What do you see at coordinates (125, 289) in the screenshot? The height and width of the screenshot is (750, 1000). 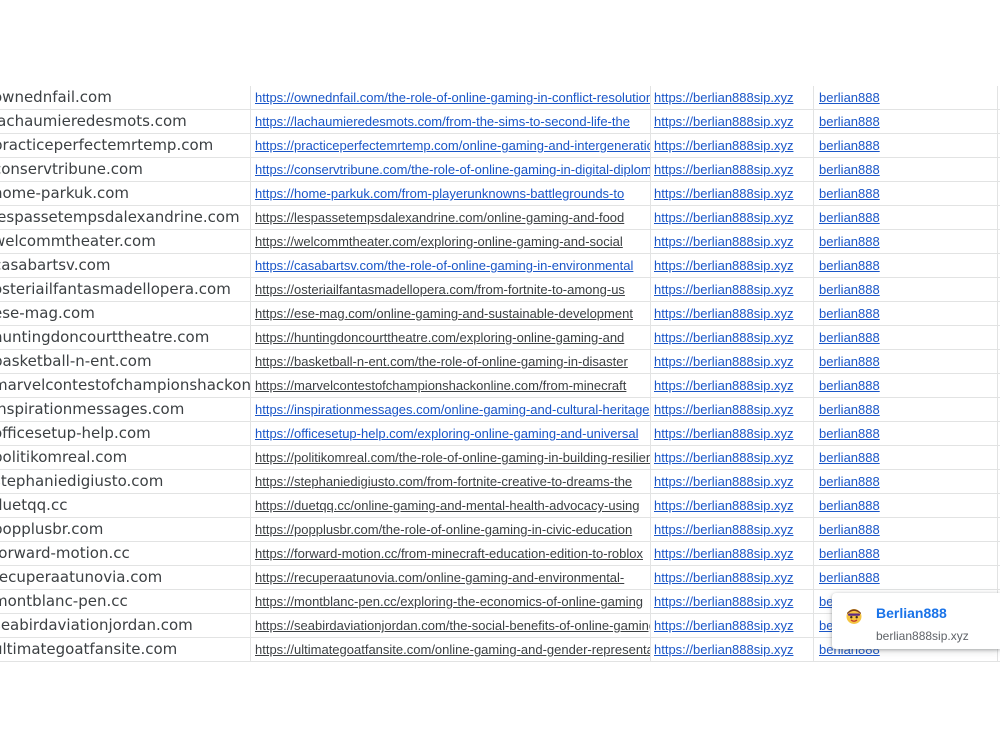 I see `domain-cell: osteriailfantasmadellopera.com` at bounding box center [125, 289].